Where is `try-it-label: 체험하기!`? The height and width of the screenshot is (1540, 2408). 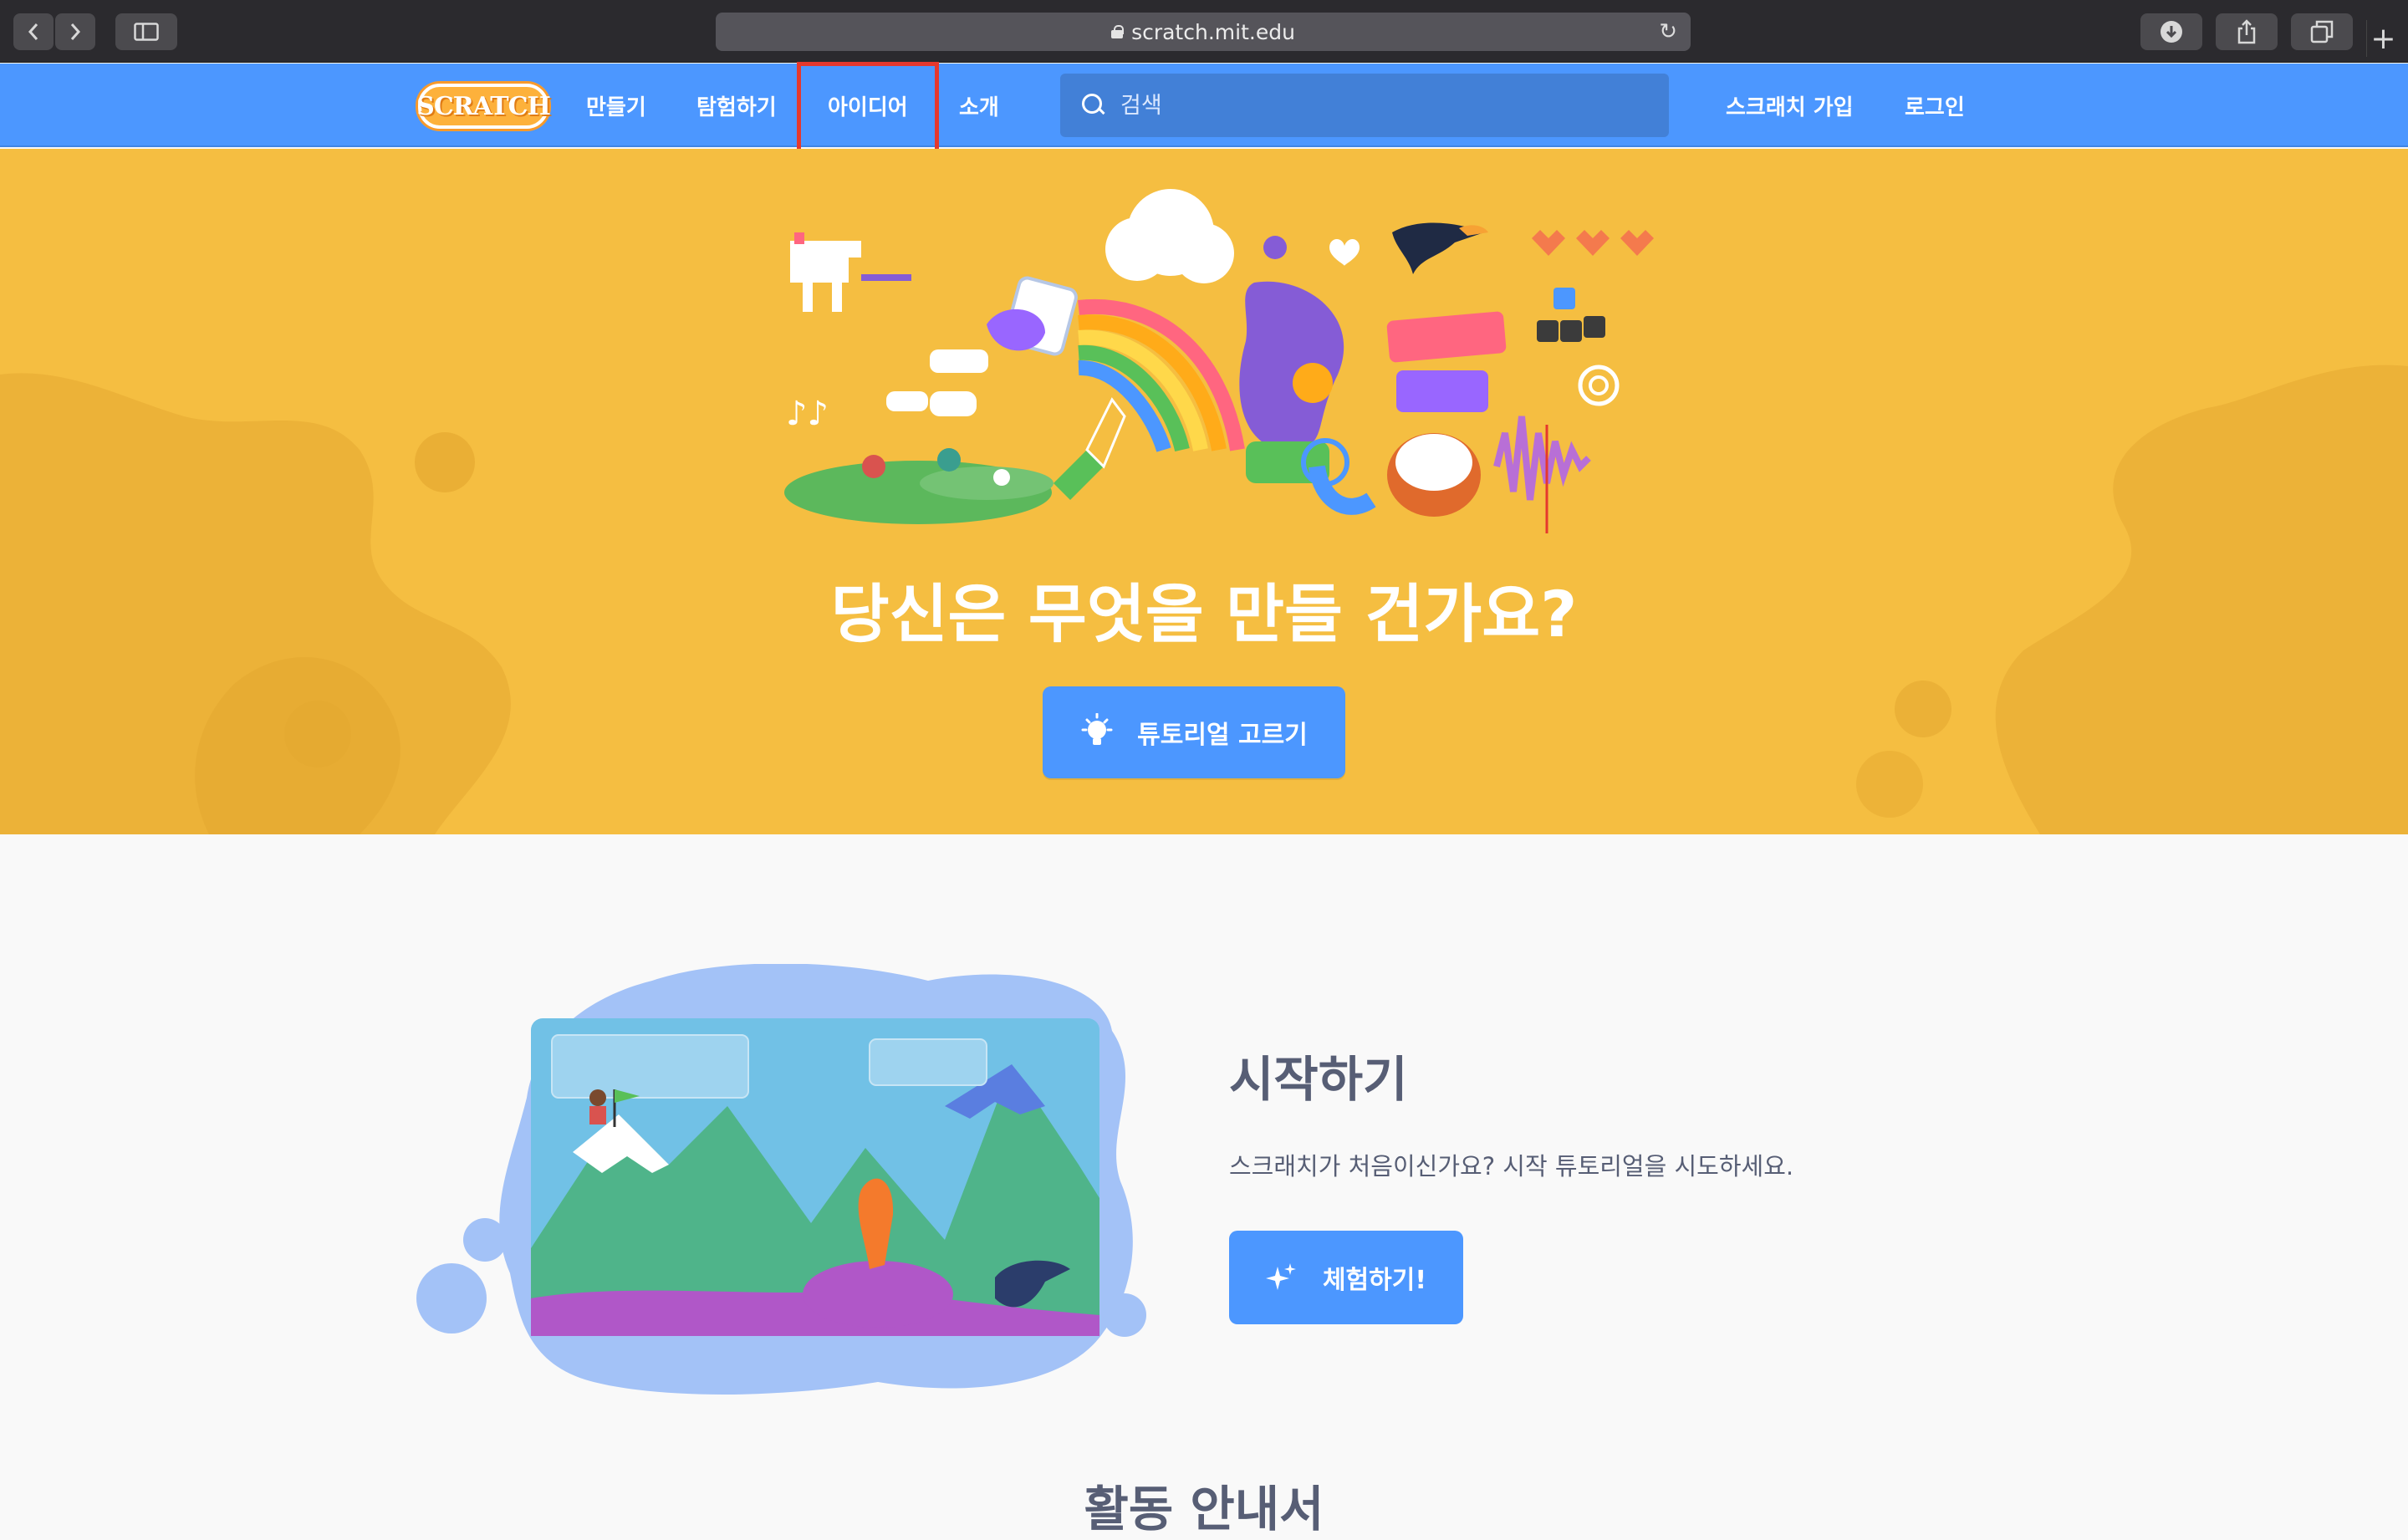
try-it-label: 체험하기! is located at coordinates (1374, 1280).